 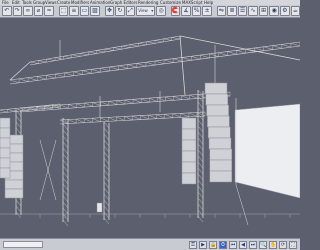 I want to click on time-icon: ⏱, so click(x=223, y=244).